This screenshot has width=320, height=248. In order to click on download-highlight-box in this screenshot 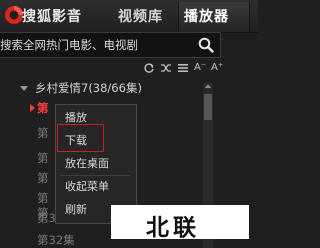, I will do `click(80, 138)`.